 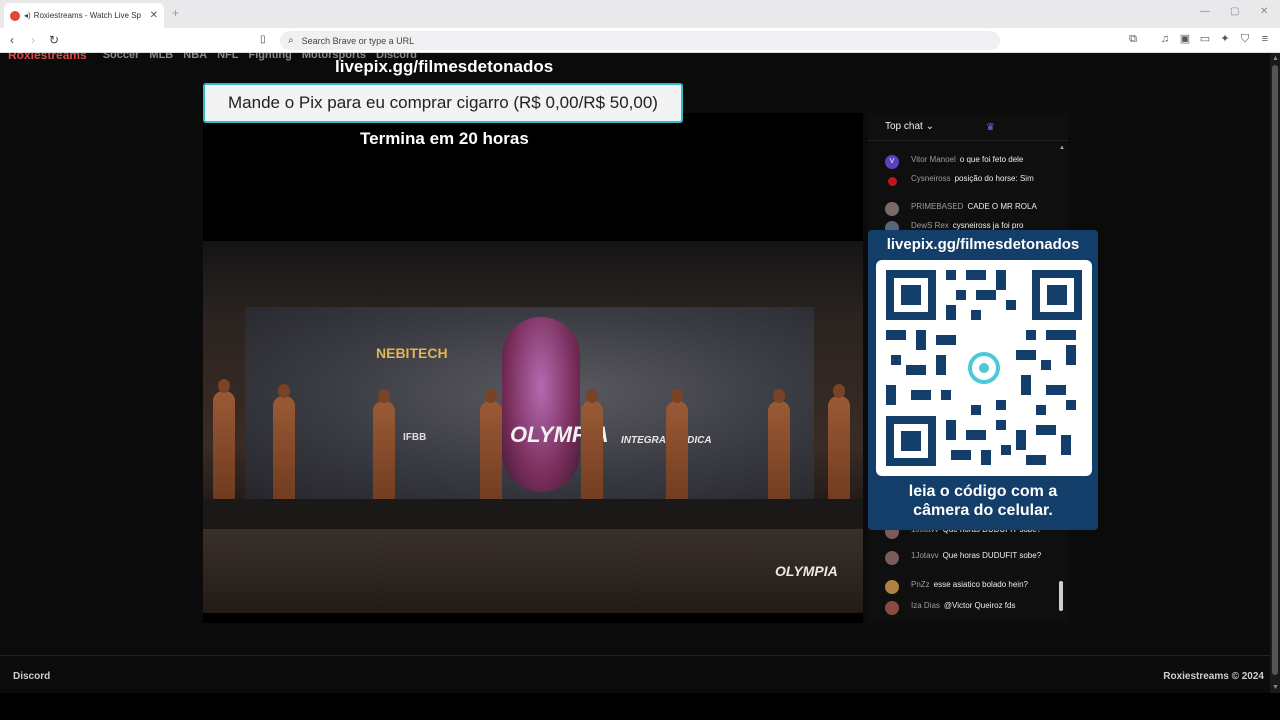 I want to click on chat-text: posição do horse: Sim, so click(x=994, y=178).